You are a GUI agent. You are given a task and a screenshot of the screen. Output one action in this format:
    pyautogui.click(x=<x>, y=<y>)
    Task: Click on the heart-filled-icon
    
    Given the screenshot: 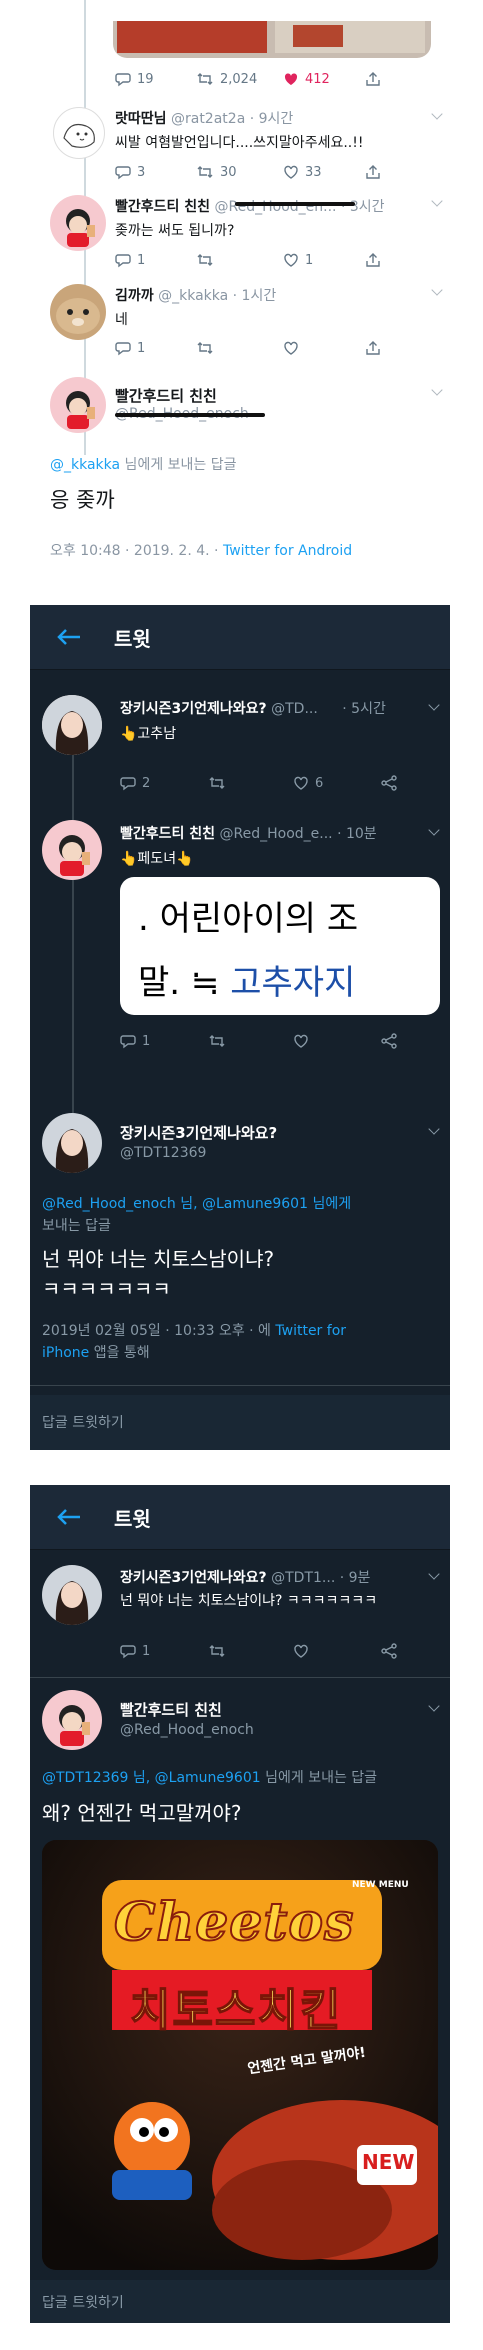 What is the action you would take?
    pyautogui.click(x=291, y=79)
    